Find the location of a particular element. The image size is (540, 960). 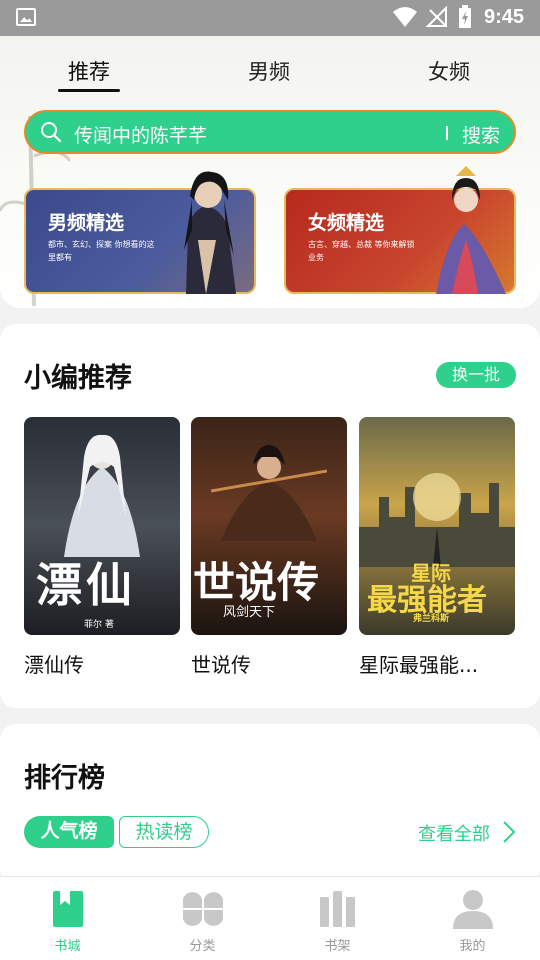

book-cover: 世说传 风剑天下 is located at coordinates (269, 526).